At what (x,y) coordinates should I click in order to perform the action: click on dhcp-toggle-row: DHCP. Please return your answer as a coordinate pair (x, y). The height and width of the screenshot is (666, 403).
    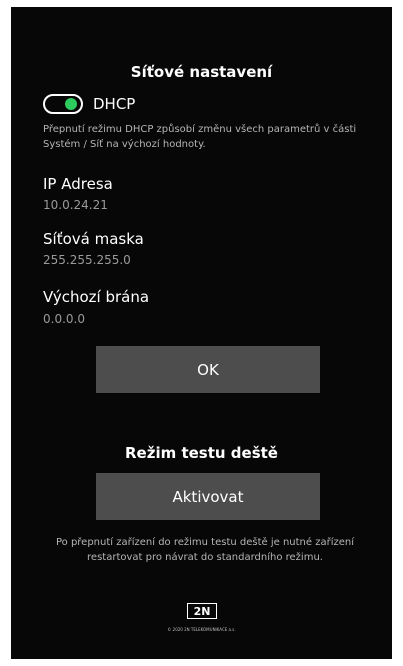
    Looking at the image, I should click on (89, 104).